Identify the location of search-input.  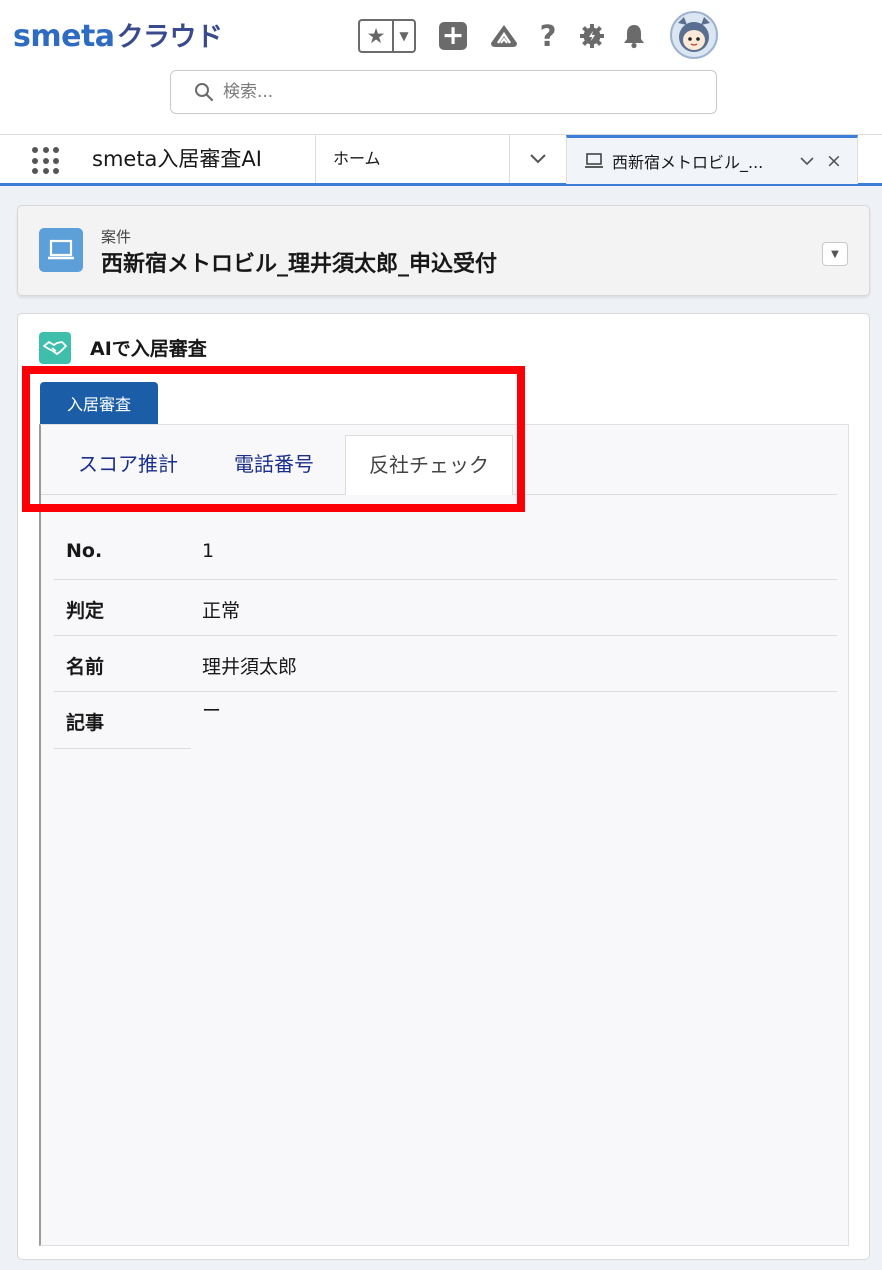
(443, 92).